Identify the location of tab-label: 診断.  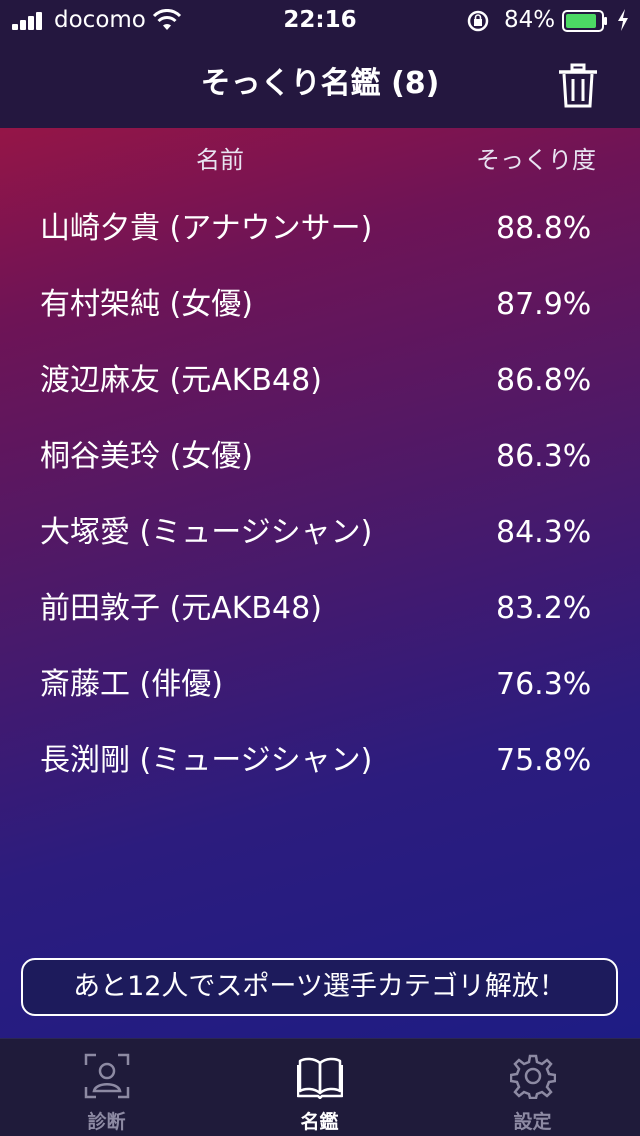
(106, 1122).